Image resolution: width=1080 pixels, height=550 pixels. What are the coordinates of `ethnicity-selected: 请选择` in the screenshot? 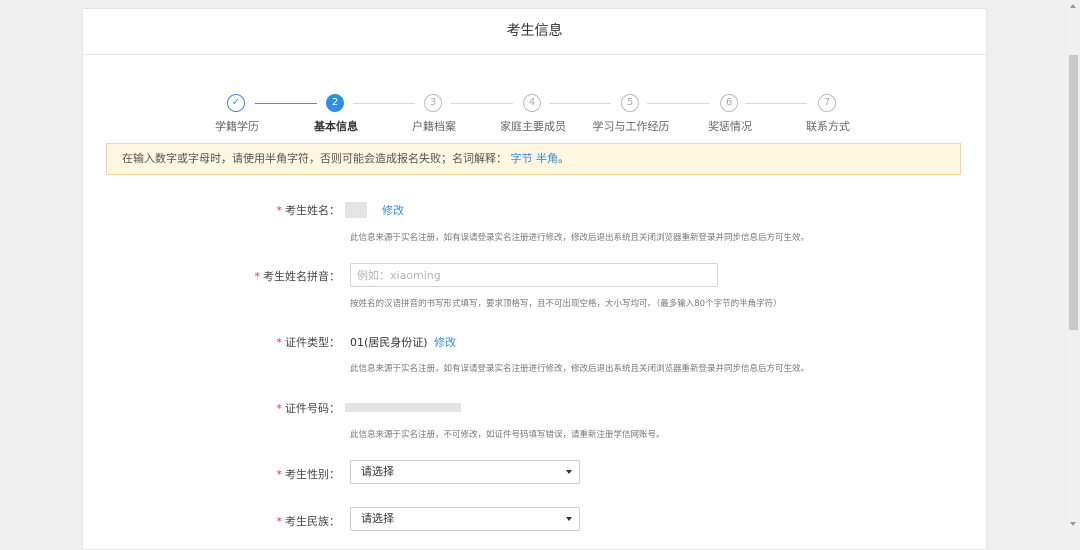 It's located at (377, 518).